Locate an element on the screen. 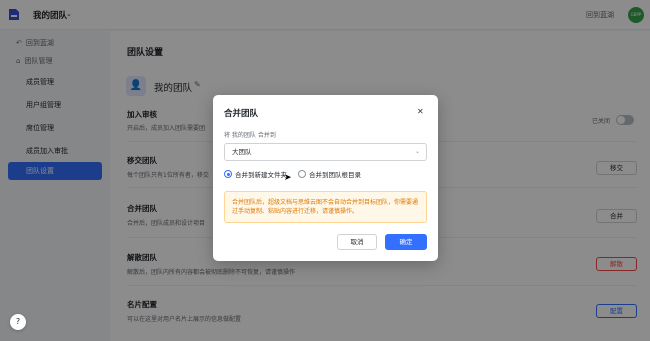 This screenshot has width=650, height=341. mouse-cursor-icon: ➤ is located at coordinates (288, 178).